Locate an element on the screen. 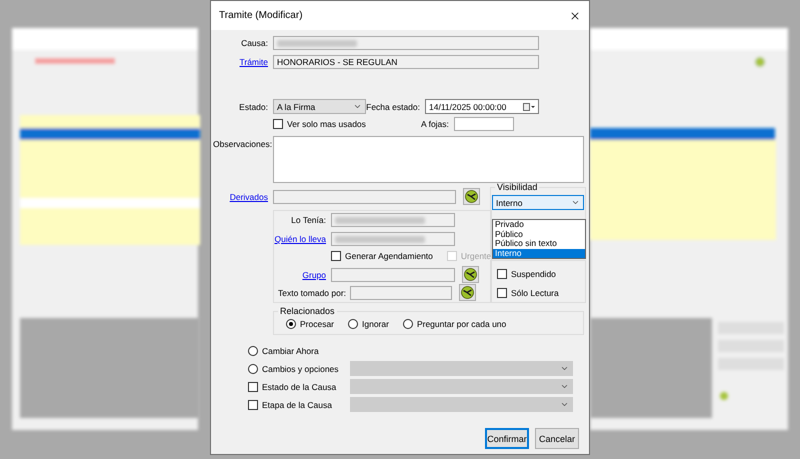  window-title: Tramite (Modificar) is located at coordinates (261, 15).